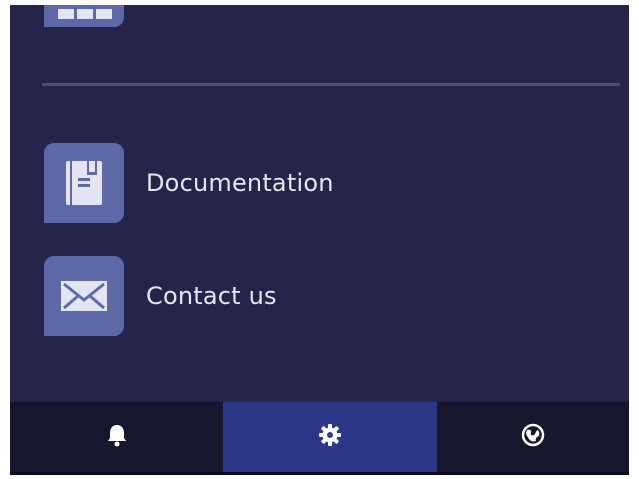 The width and height of the screenshot is (639, 479). What do you see at coordinates (84, 16) in the screenshot?
I see `previous-menu-item-icon` at bounding box center [84, 16].